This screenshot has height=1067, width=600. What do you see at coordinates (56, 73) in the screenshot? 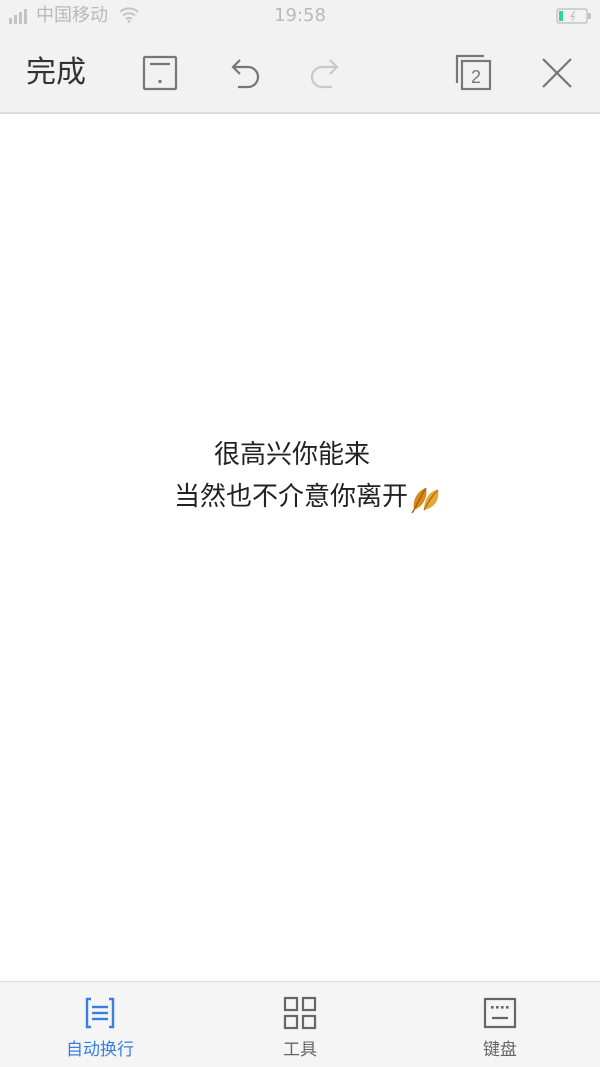
I see `done-button: 完成` at bounding box center [56, 73].